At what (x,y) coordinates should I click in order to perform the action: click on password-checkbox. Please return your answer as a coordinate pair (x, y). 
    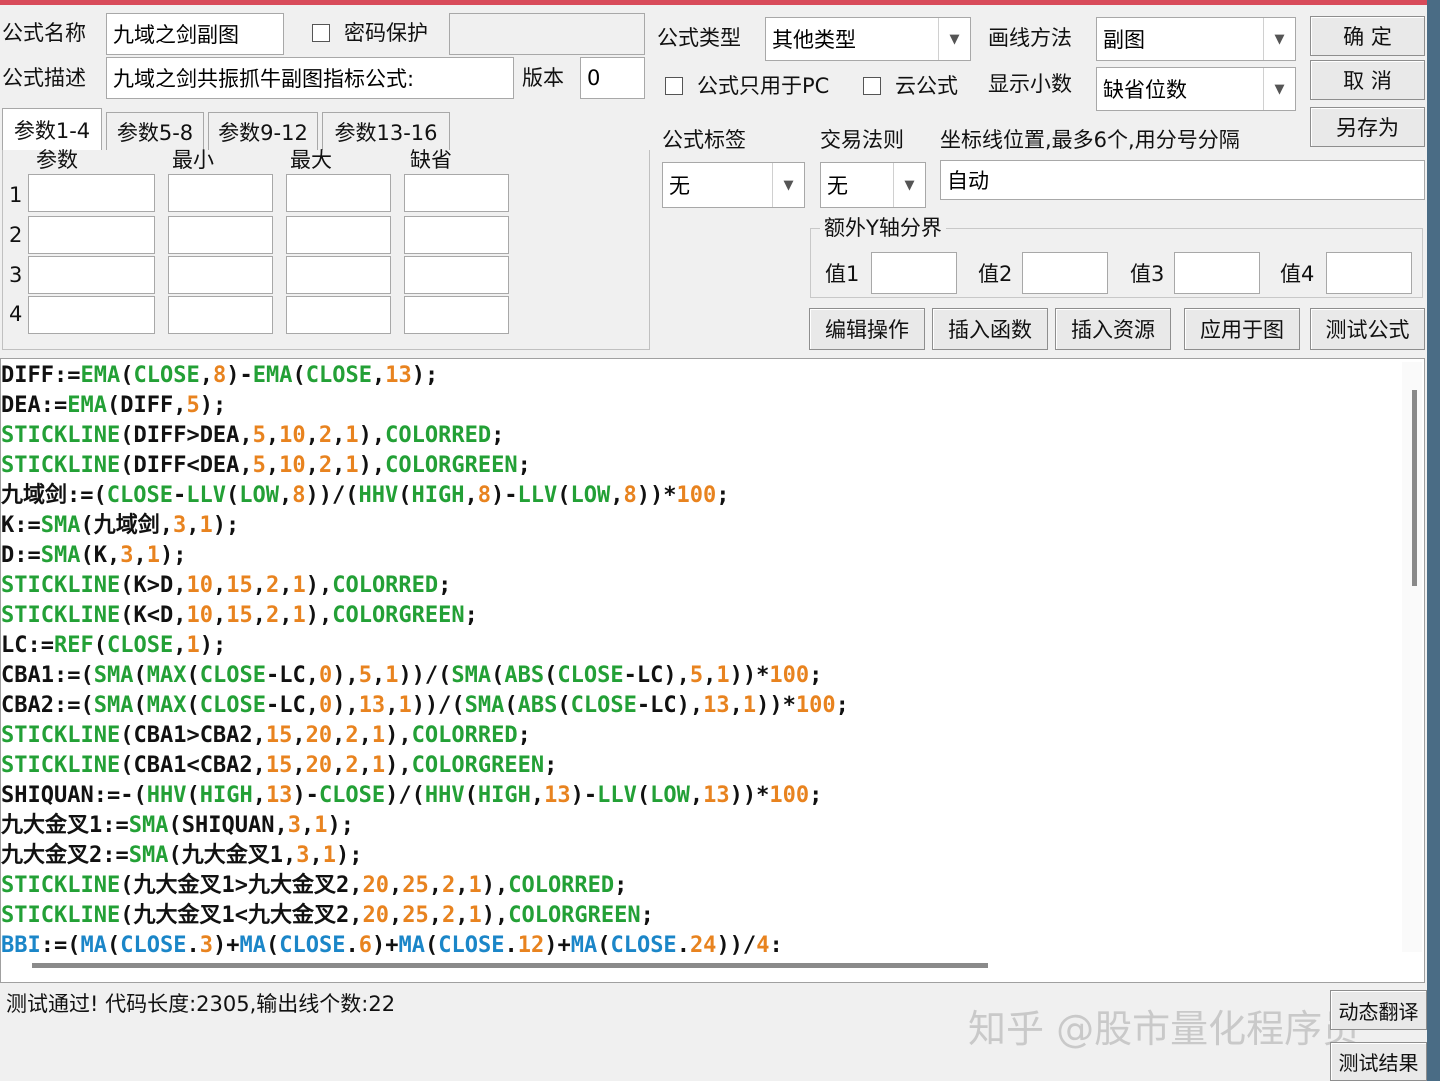
    Looking at the image, I should click on (321, 33).